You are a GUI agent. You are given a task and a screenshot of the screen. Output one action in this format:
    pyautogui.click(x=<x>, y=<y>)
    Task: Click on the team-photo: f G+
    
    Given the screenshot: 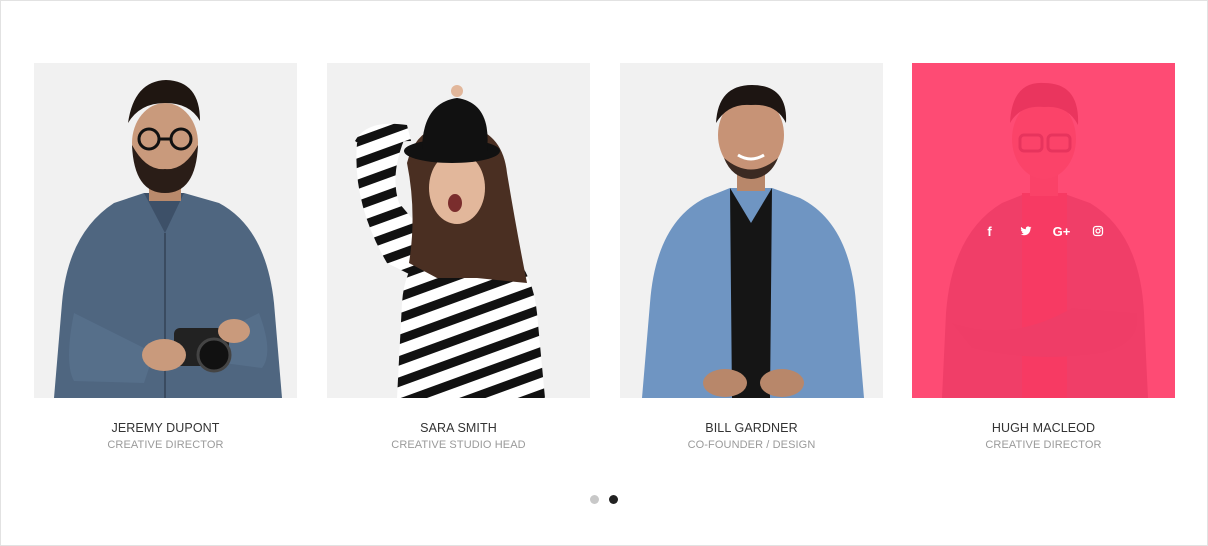 What is the action you would take?
    pyautogui.click(x=1043, y=230)
    